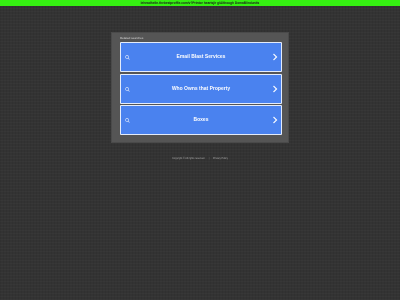 Image resolution: width=400 pixels, height=300 pixels. I want to click on search-link-email-blast-services: Email Blast Services, so click(201, 57).